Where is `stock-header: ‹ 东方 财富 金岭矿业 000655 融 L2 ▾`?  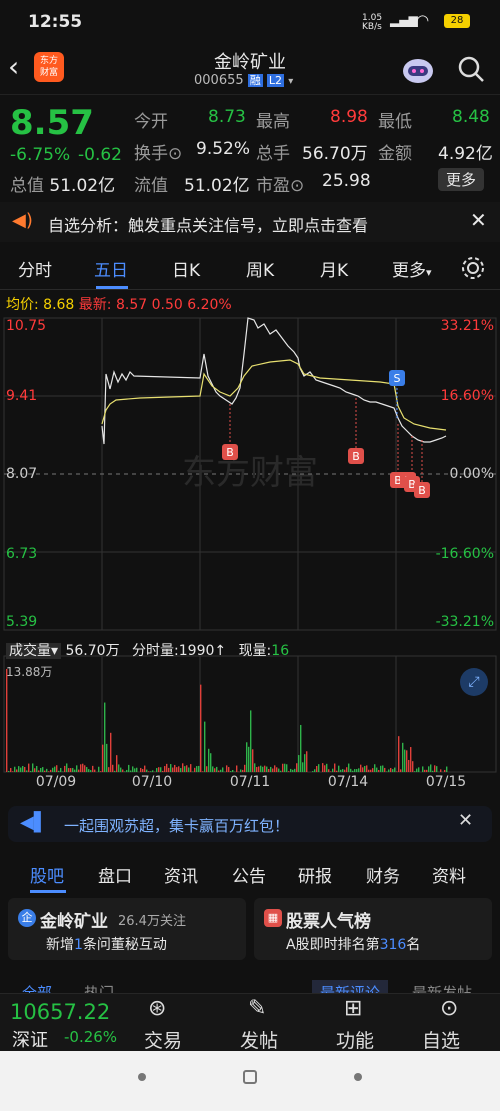
stock-header: ‹ 东方 财富 金岭矿业 000655 融 L2 ▾ is located at coordinates (250, 69).